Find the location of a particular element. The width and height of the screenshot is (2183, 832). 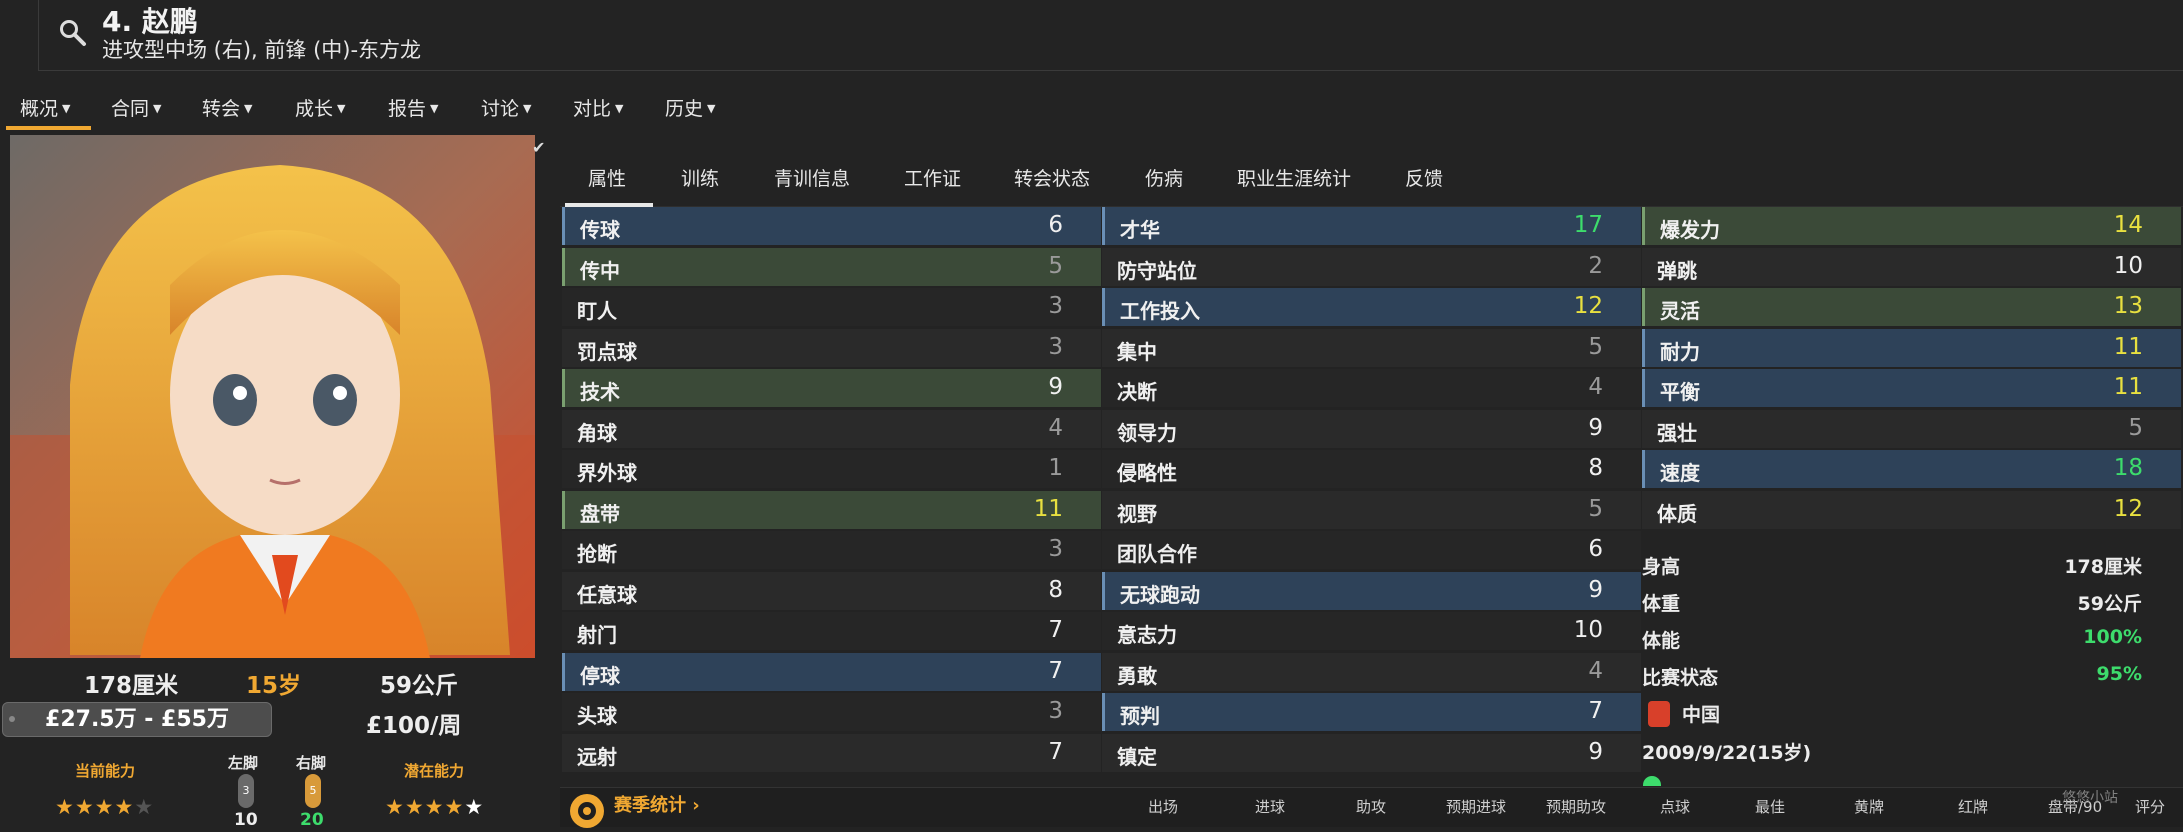

nav-label: 报告 is located at coordinates (407, 109).